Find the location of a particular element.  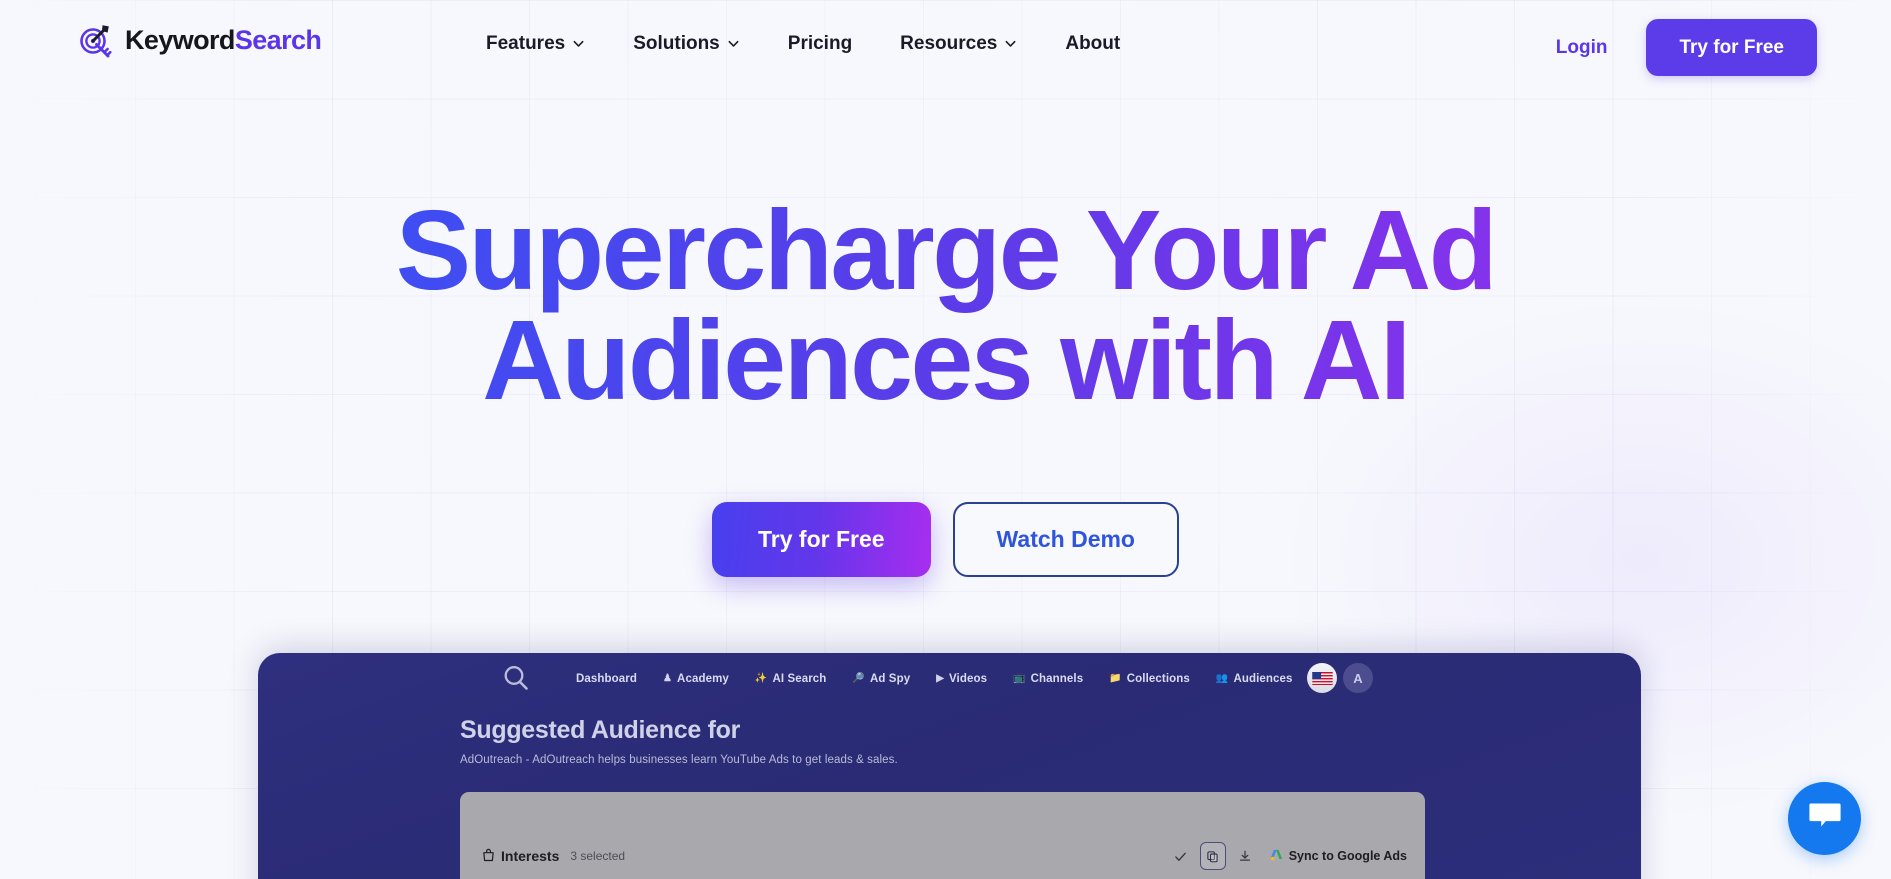

audience-card: Interests 3 selected Sync to Google Ads is located at coordinates (942, 835).